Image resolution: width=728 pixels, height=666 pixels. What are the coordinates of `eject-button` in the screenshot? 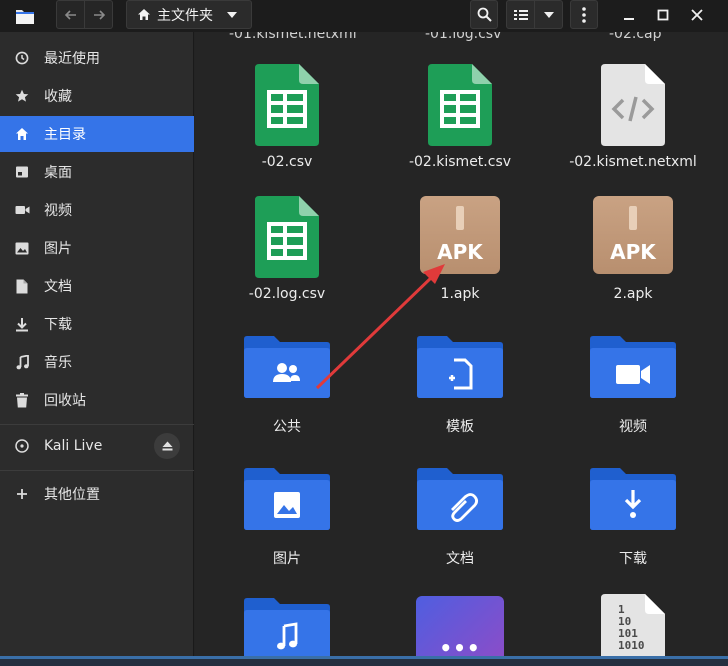 It's located at (167, 446).